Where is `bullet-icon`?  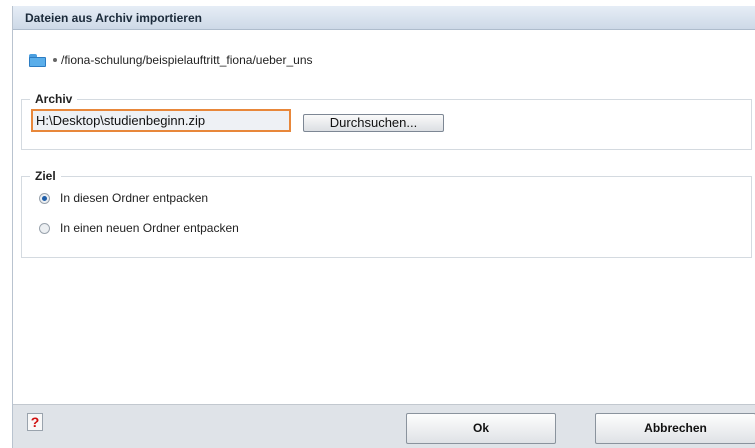 bullet-icon is located at coordinates (55, 60).